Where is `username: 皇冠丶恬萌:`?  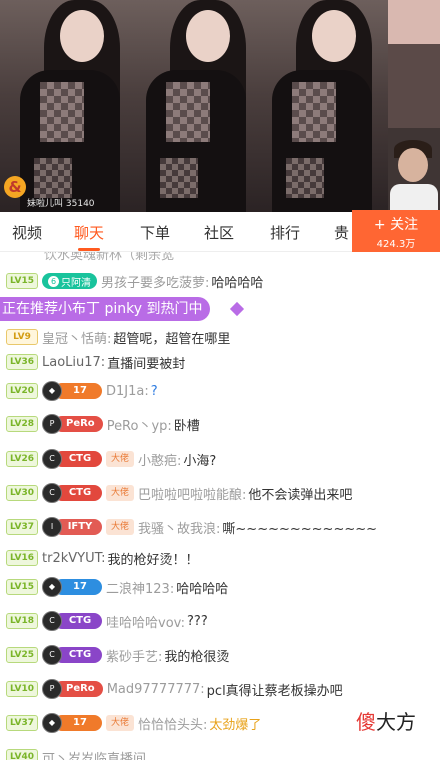
username: 皇冠丶恬萌: is located at coordinates (76, 337).